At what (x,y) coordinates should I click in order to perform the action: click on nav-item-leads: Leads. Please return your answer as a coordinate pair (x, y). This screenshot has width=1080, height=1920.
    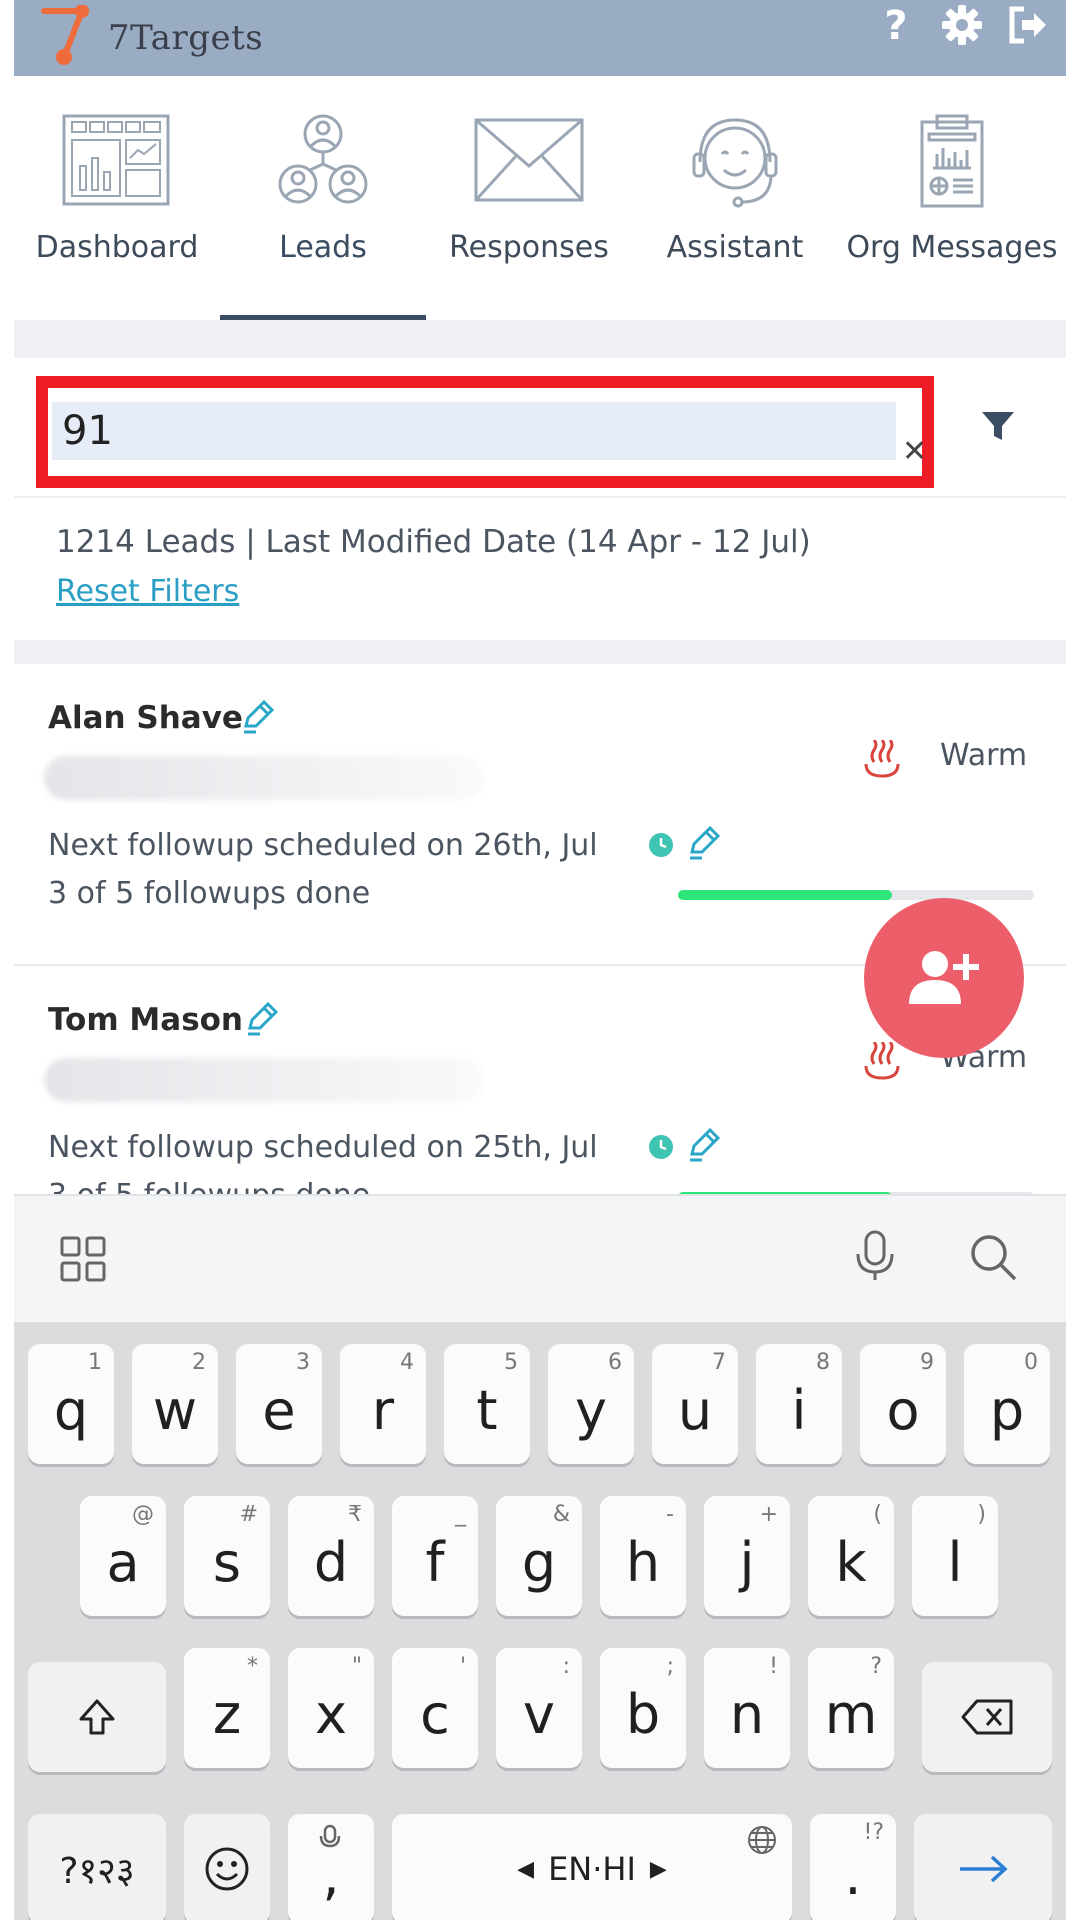
    Looking at the image, I should click on (323, 198).